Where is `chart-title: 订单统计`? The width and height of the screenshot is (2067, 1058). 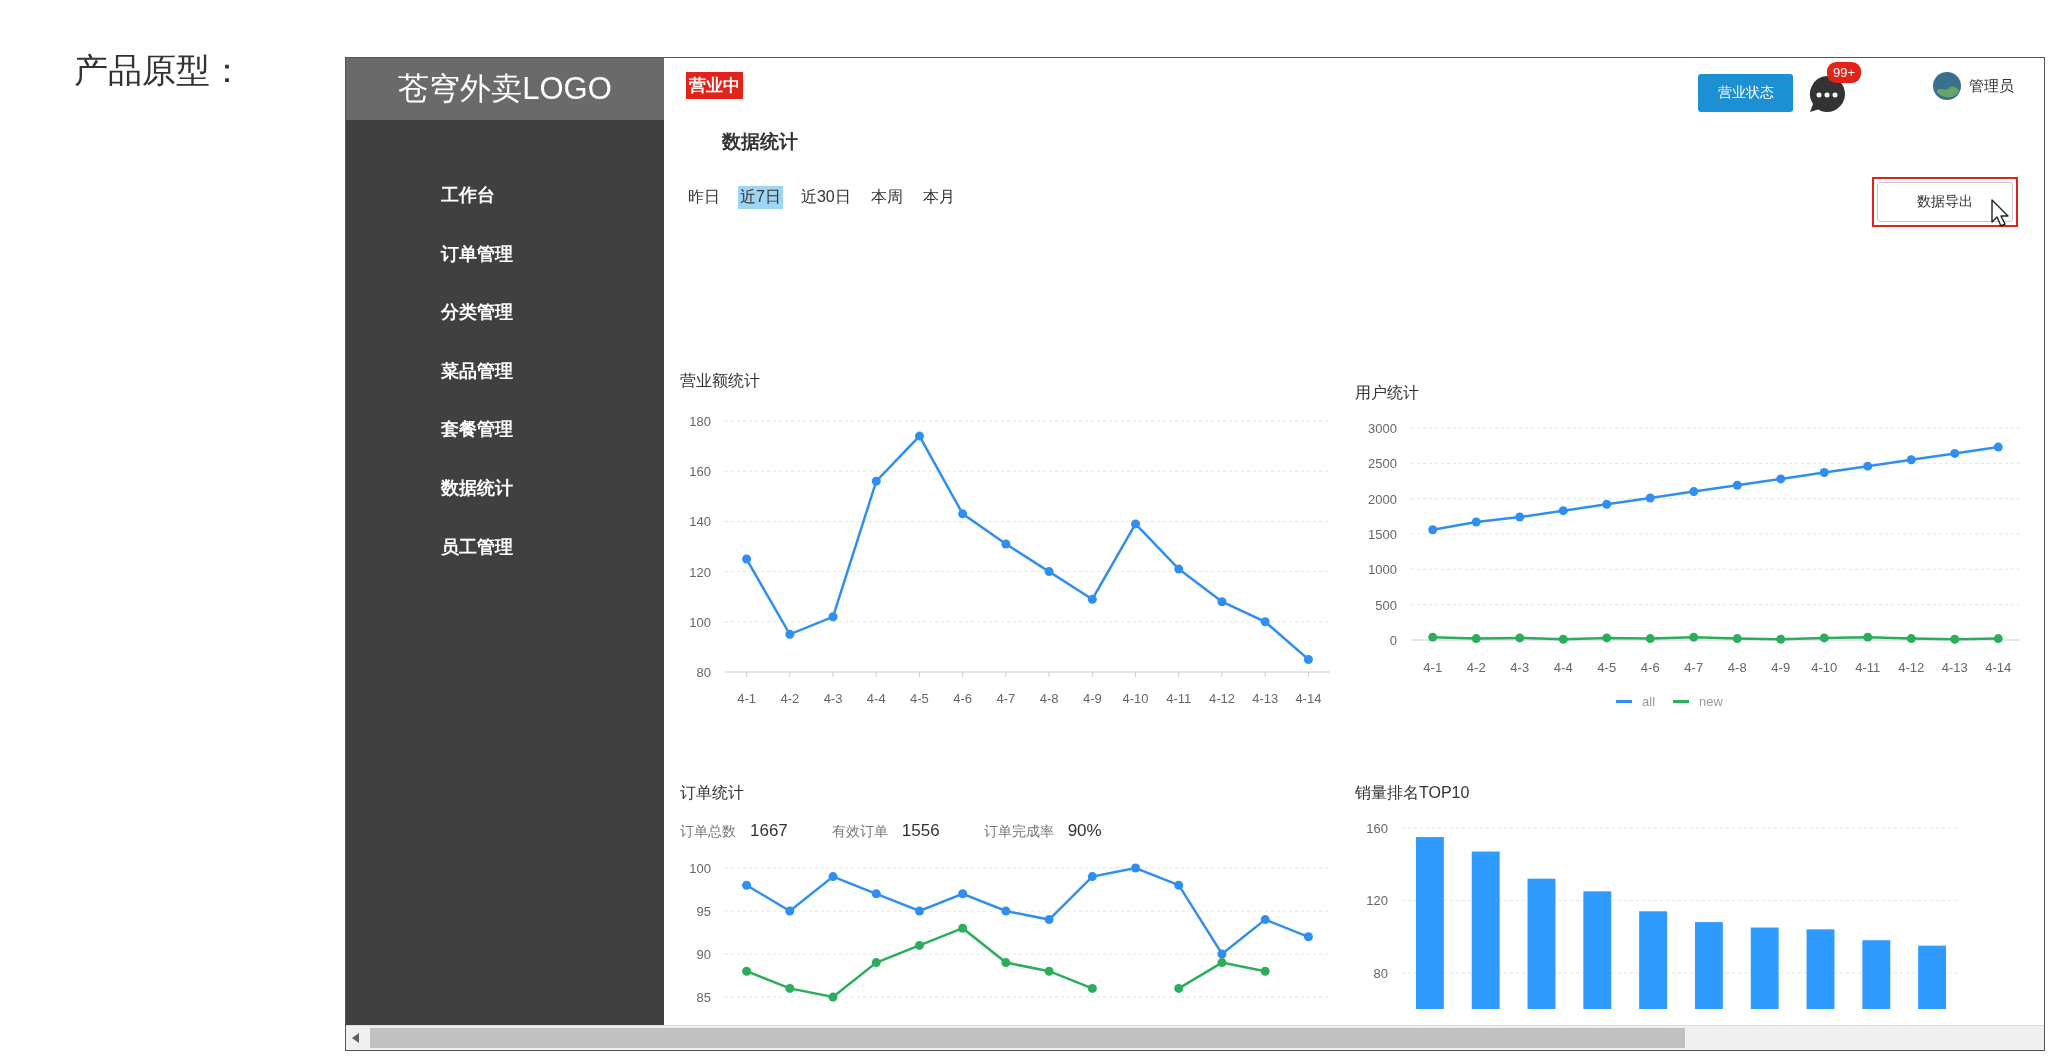 chart-title: 订单统计 is located at coordinates (712, 793).